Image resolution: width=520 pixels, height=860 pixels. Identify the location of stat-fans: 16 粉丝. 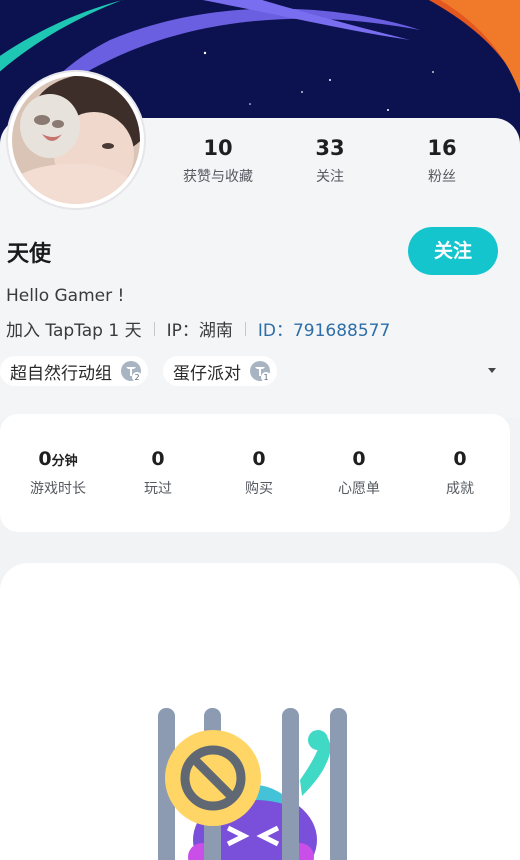
(442, 161).